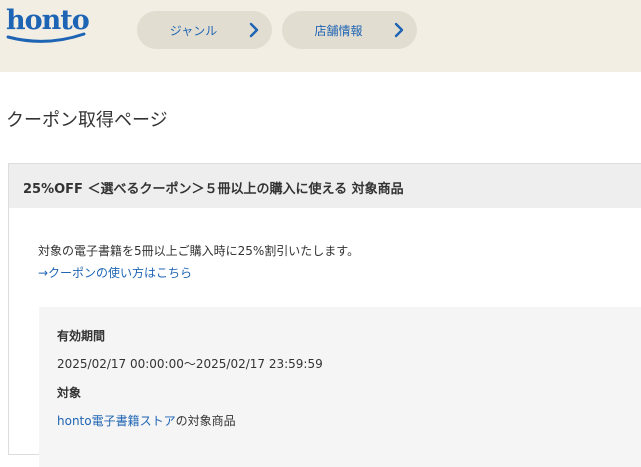 The image size is (641, 467). Describe the element at coordinates (116, 421) in the screenshot. I see `ebook-store-link: honto電子書籍ストア` at that location.